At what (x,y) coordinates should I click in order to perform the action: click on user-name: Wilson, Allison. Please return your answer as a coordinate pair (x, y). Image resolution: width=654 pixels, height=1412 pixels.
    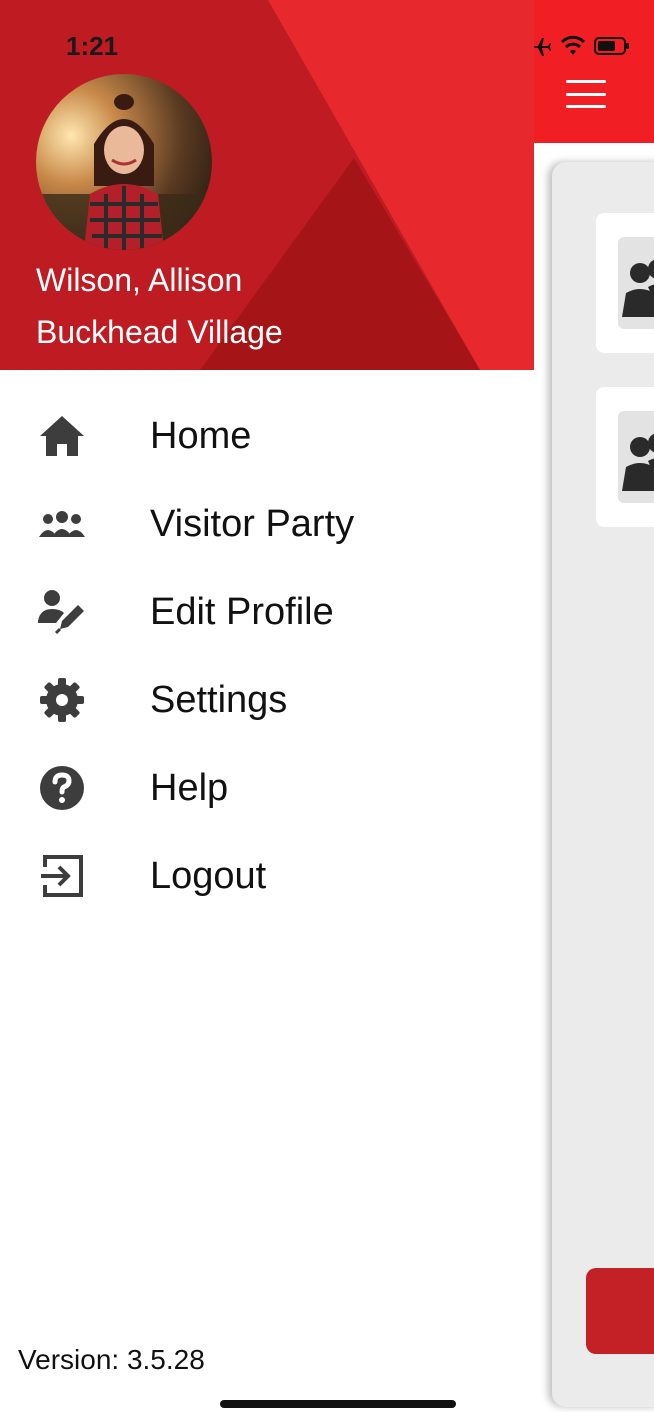
    Looking at the image, I should click on (139, 280).